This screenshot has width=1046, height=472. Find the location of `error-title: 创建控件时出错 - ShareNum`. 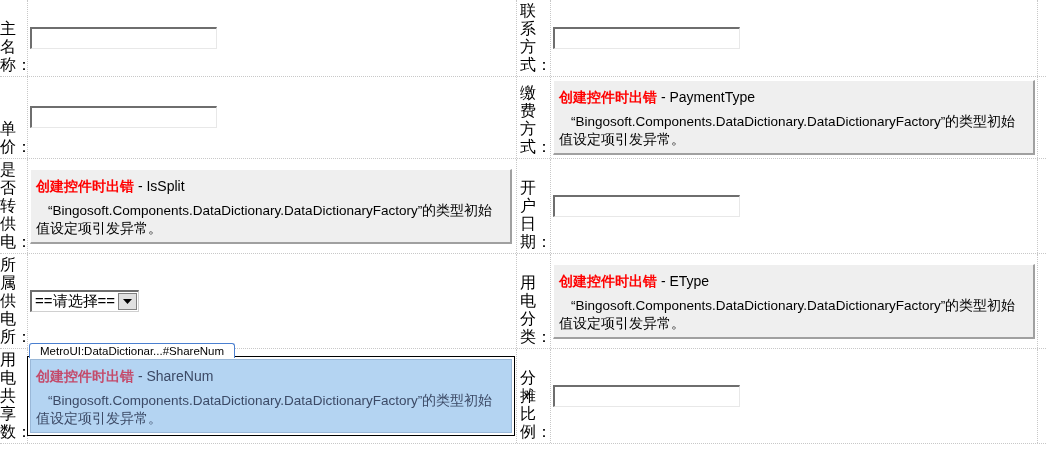

error-title: 创建控件时出错 - ShareNum is located at coordinates (125, 376).